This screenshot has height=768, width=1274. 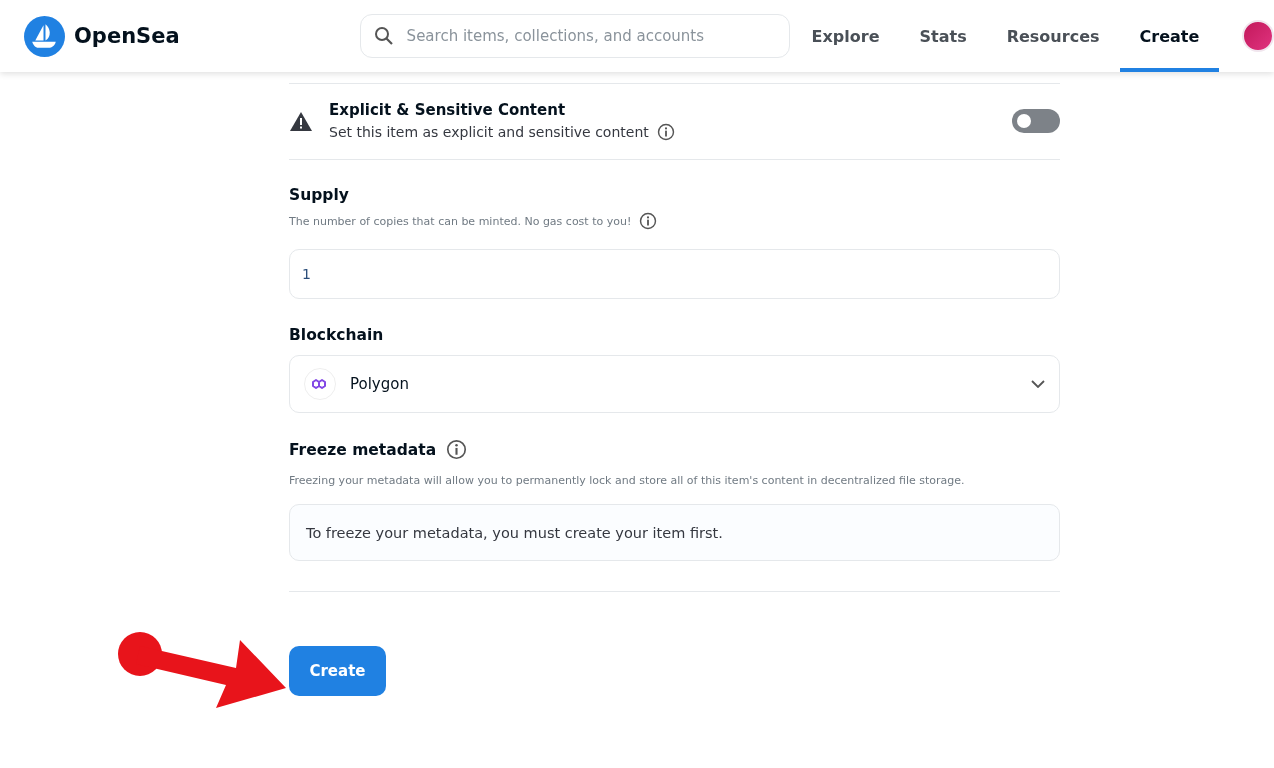 What do you see at coordinates (383, 36) in the screenshot?
I see `search-icon` at bounding box center [383, 36].